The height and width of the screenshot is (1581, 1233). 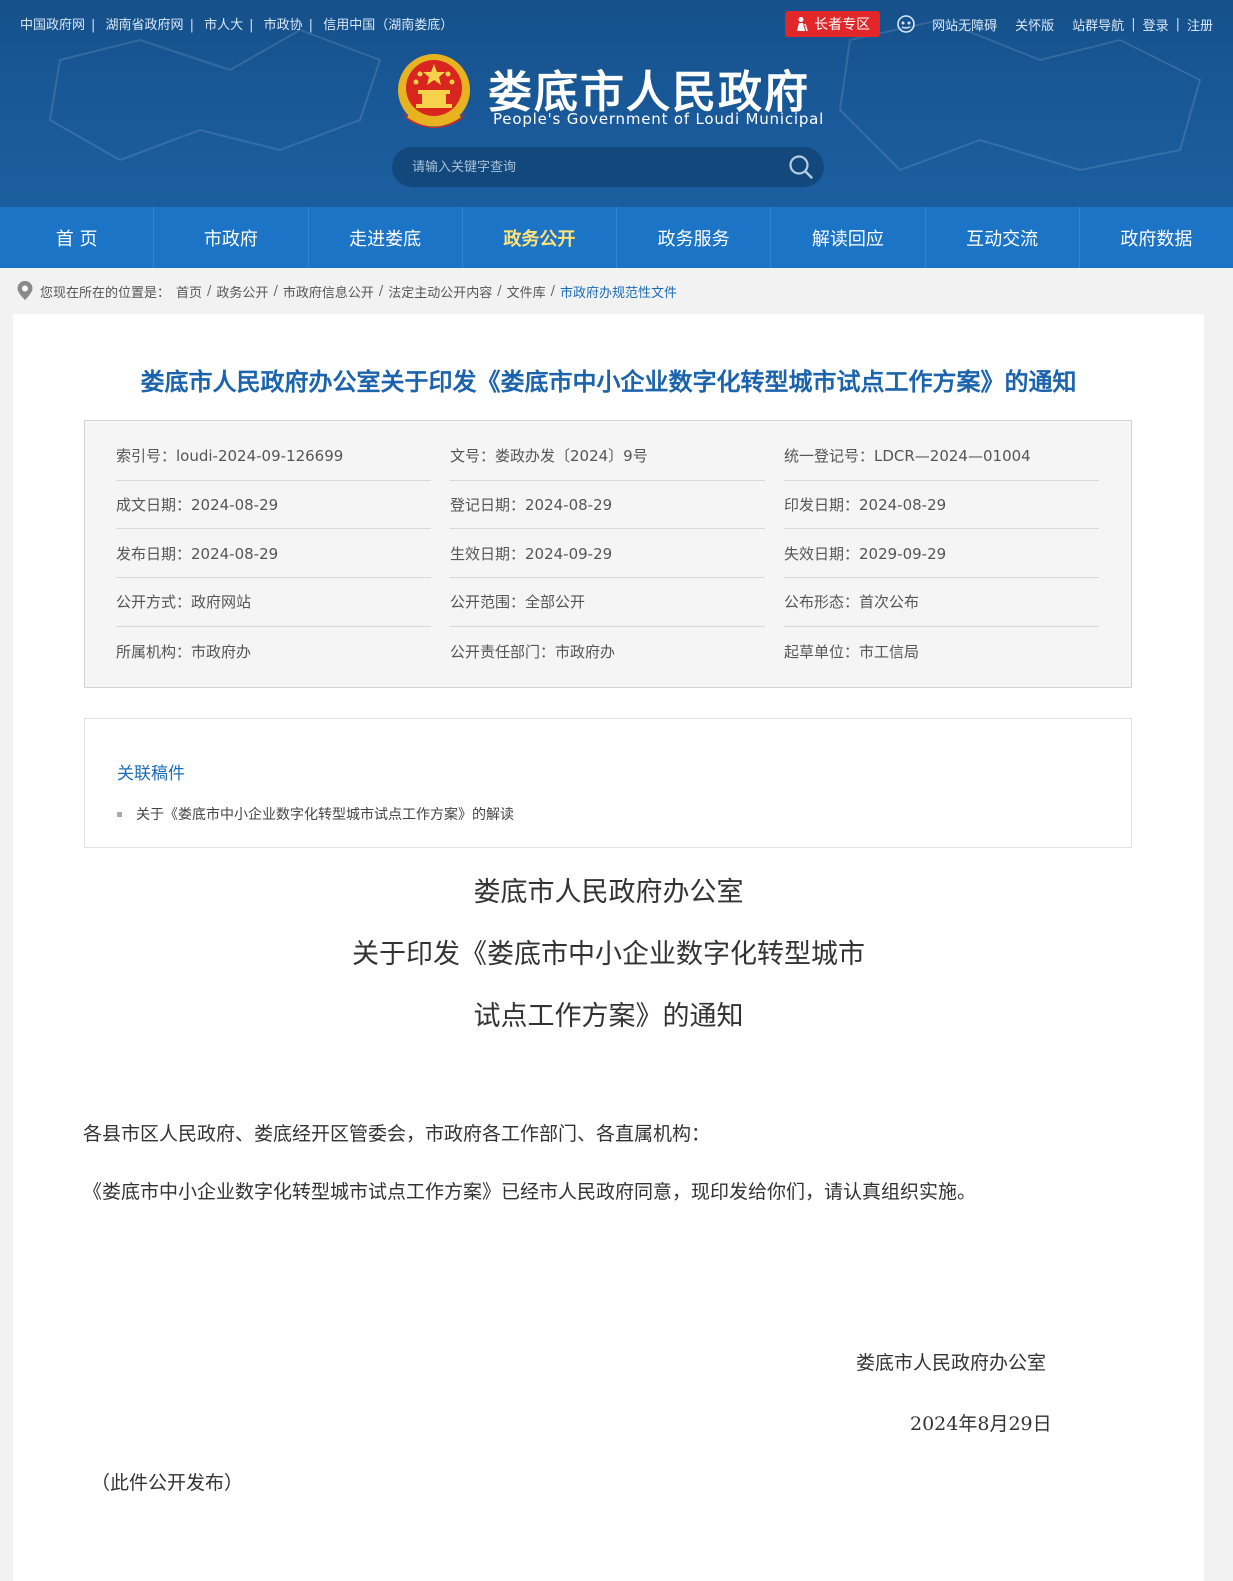 I want to click on search-bar, so click(x=608, y=167).